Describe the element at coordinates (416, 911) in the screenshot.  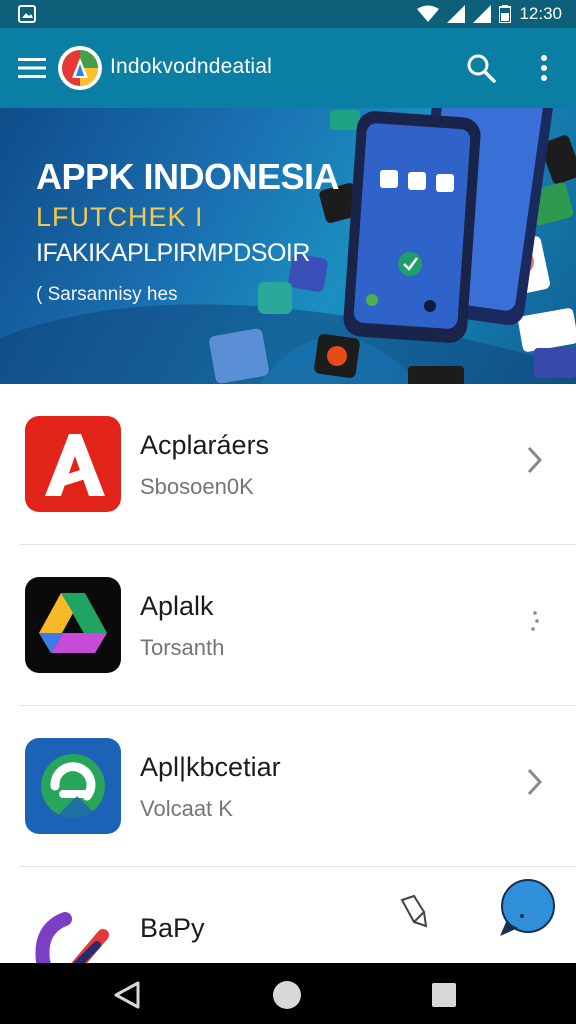
I see `edit-icon` at that location.